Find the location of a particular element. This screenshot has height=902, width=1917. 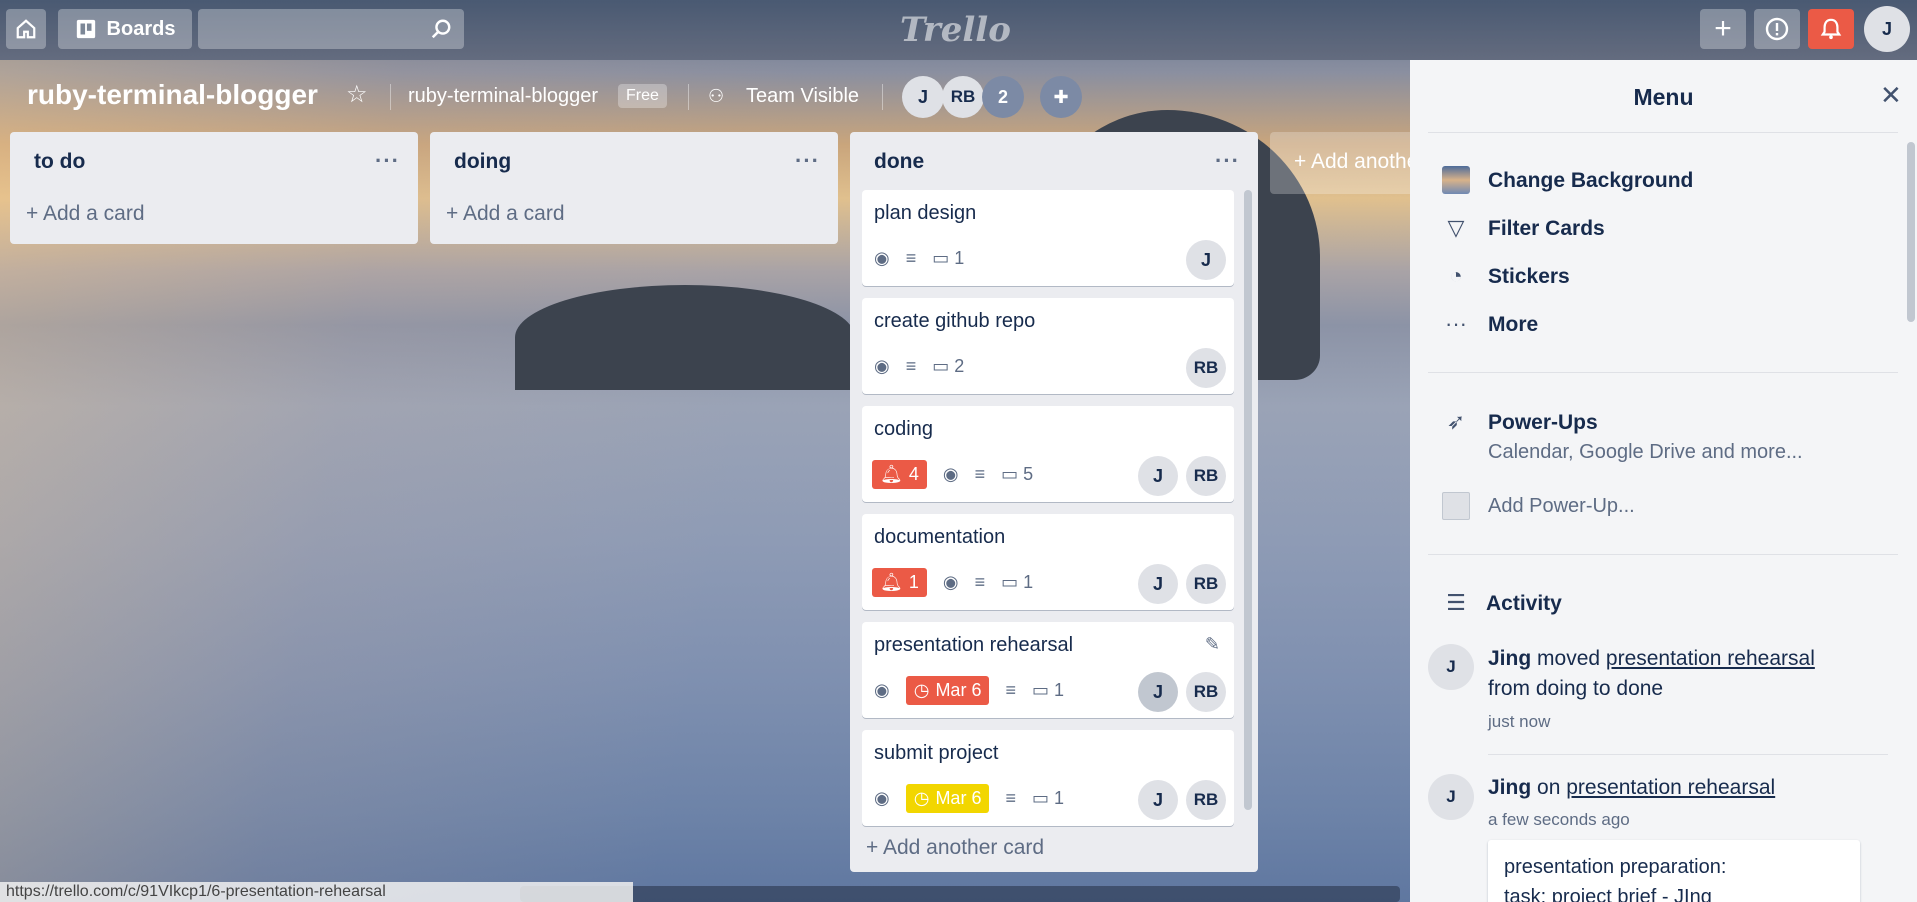

notifications-button is located at coordinates (1831, 29).